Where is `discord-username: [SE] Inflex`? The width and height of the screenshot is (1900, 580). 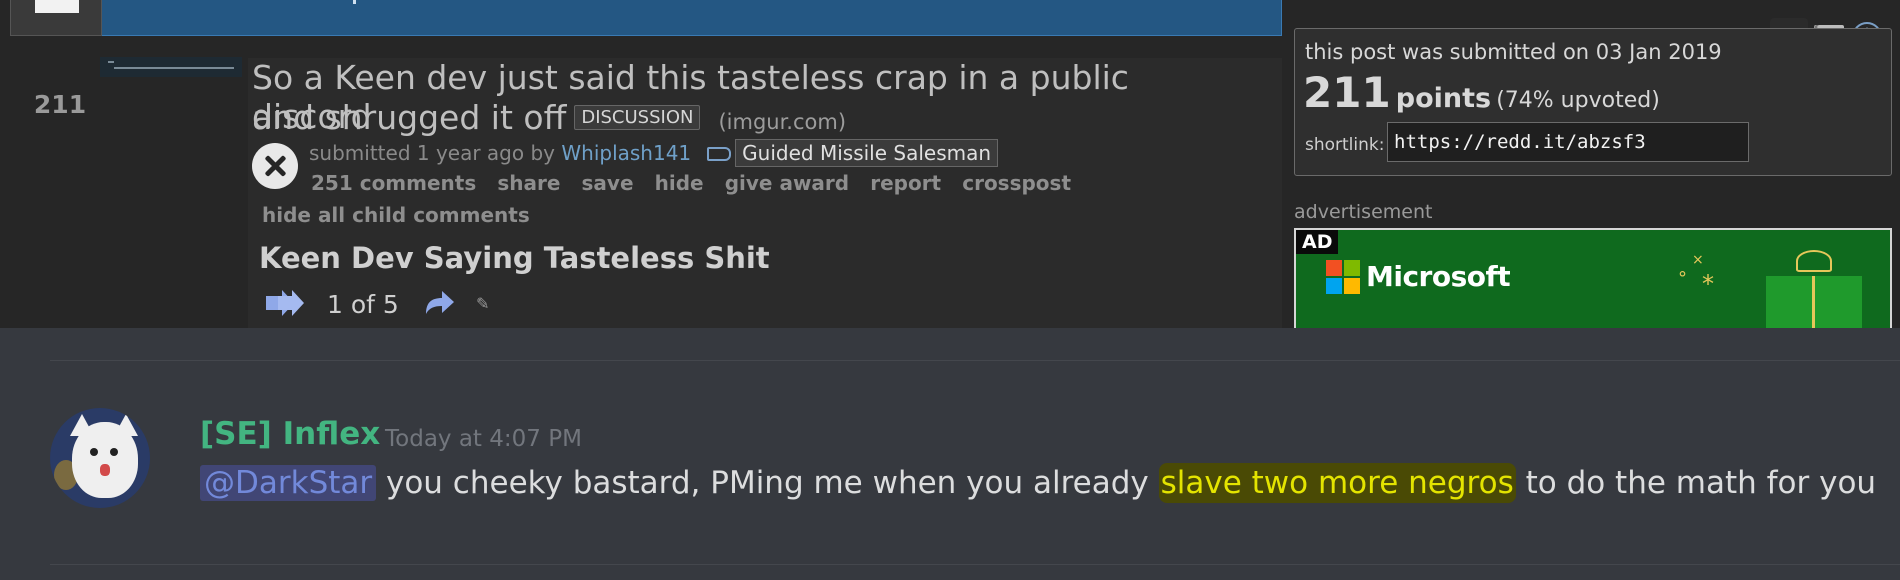 discord-username: [SE] Inflex is located at coordinates (290, 434).